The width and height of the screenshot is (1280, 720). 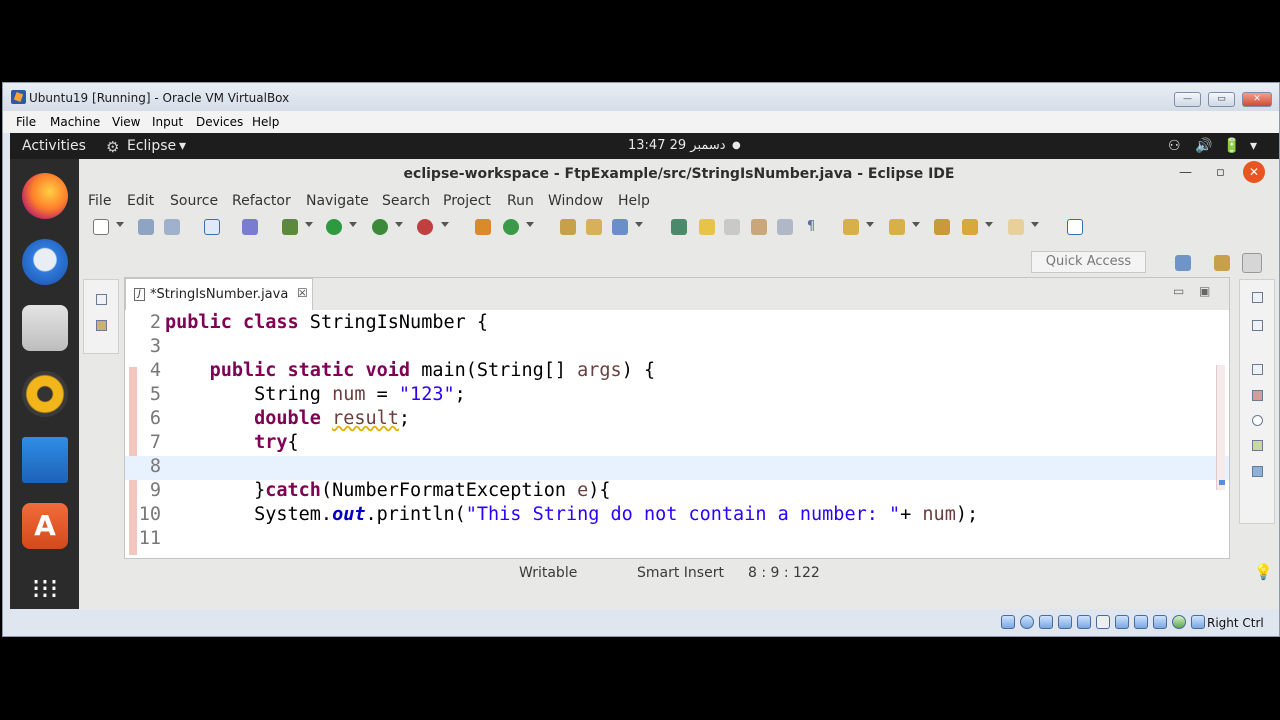 I want to click on pin-editor-icon, so click(x=1075, y=227).